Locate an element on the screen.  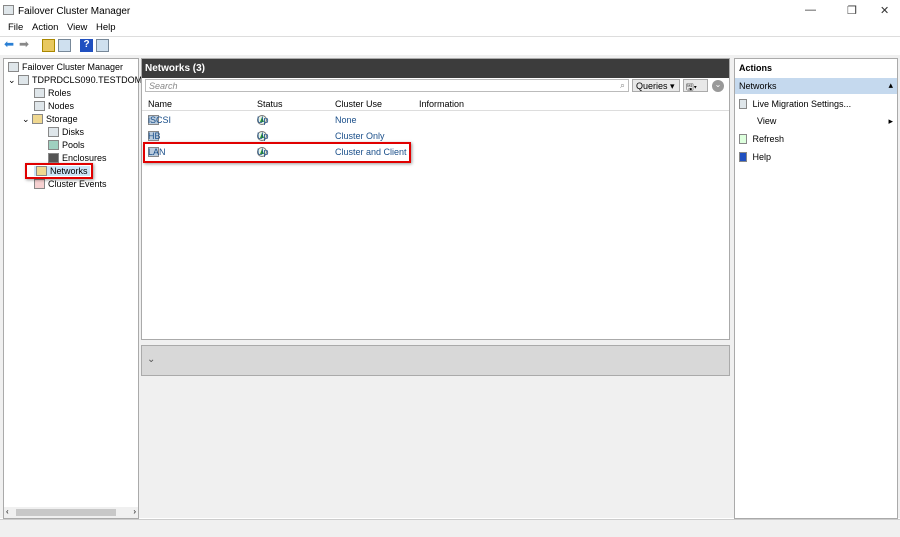
toolbar: ⬅ ➡ ? is located at coordinates (450, 44).